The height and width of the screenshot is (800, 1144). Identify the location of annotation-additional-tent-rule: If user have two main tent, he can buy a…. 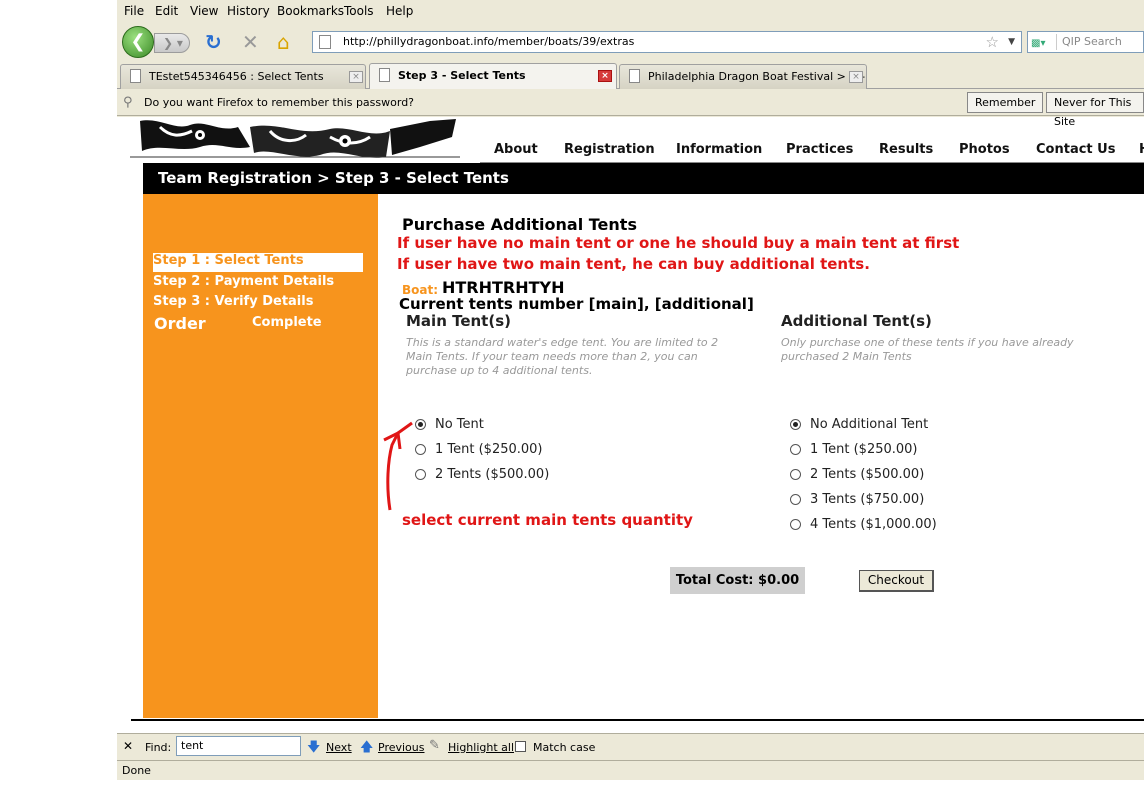
(633, 264).